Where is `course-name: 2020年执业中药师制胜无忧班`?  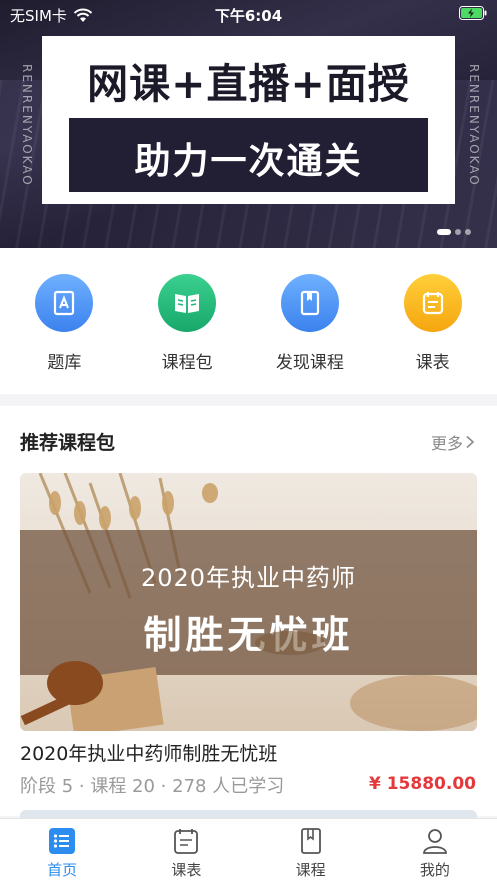 course-name: 2020年执业中药师制胜无忧班 is located at coordinates (148, 752).